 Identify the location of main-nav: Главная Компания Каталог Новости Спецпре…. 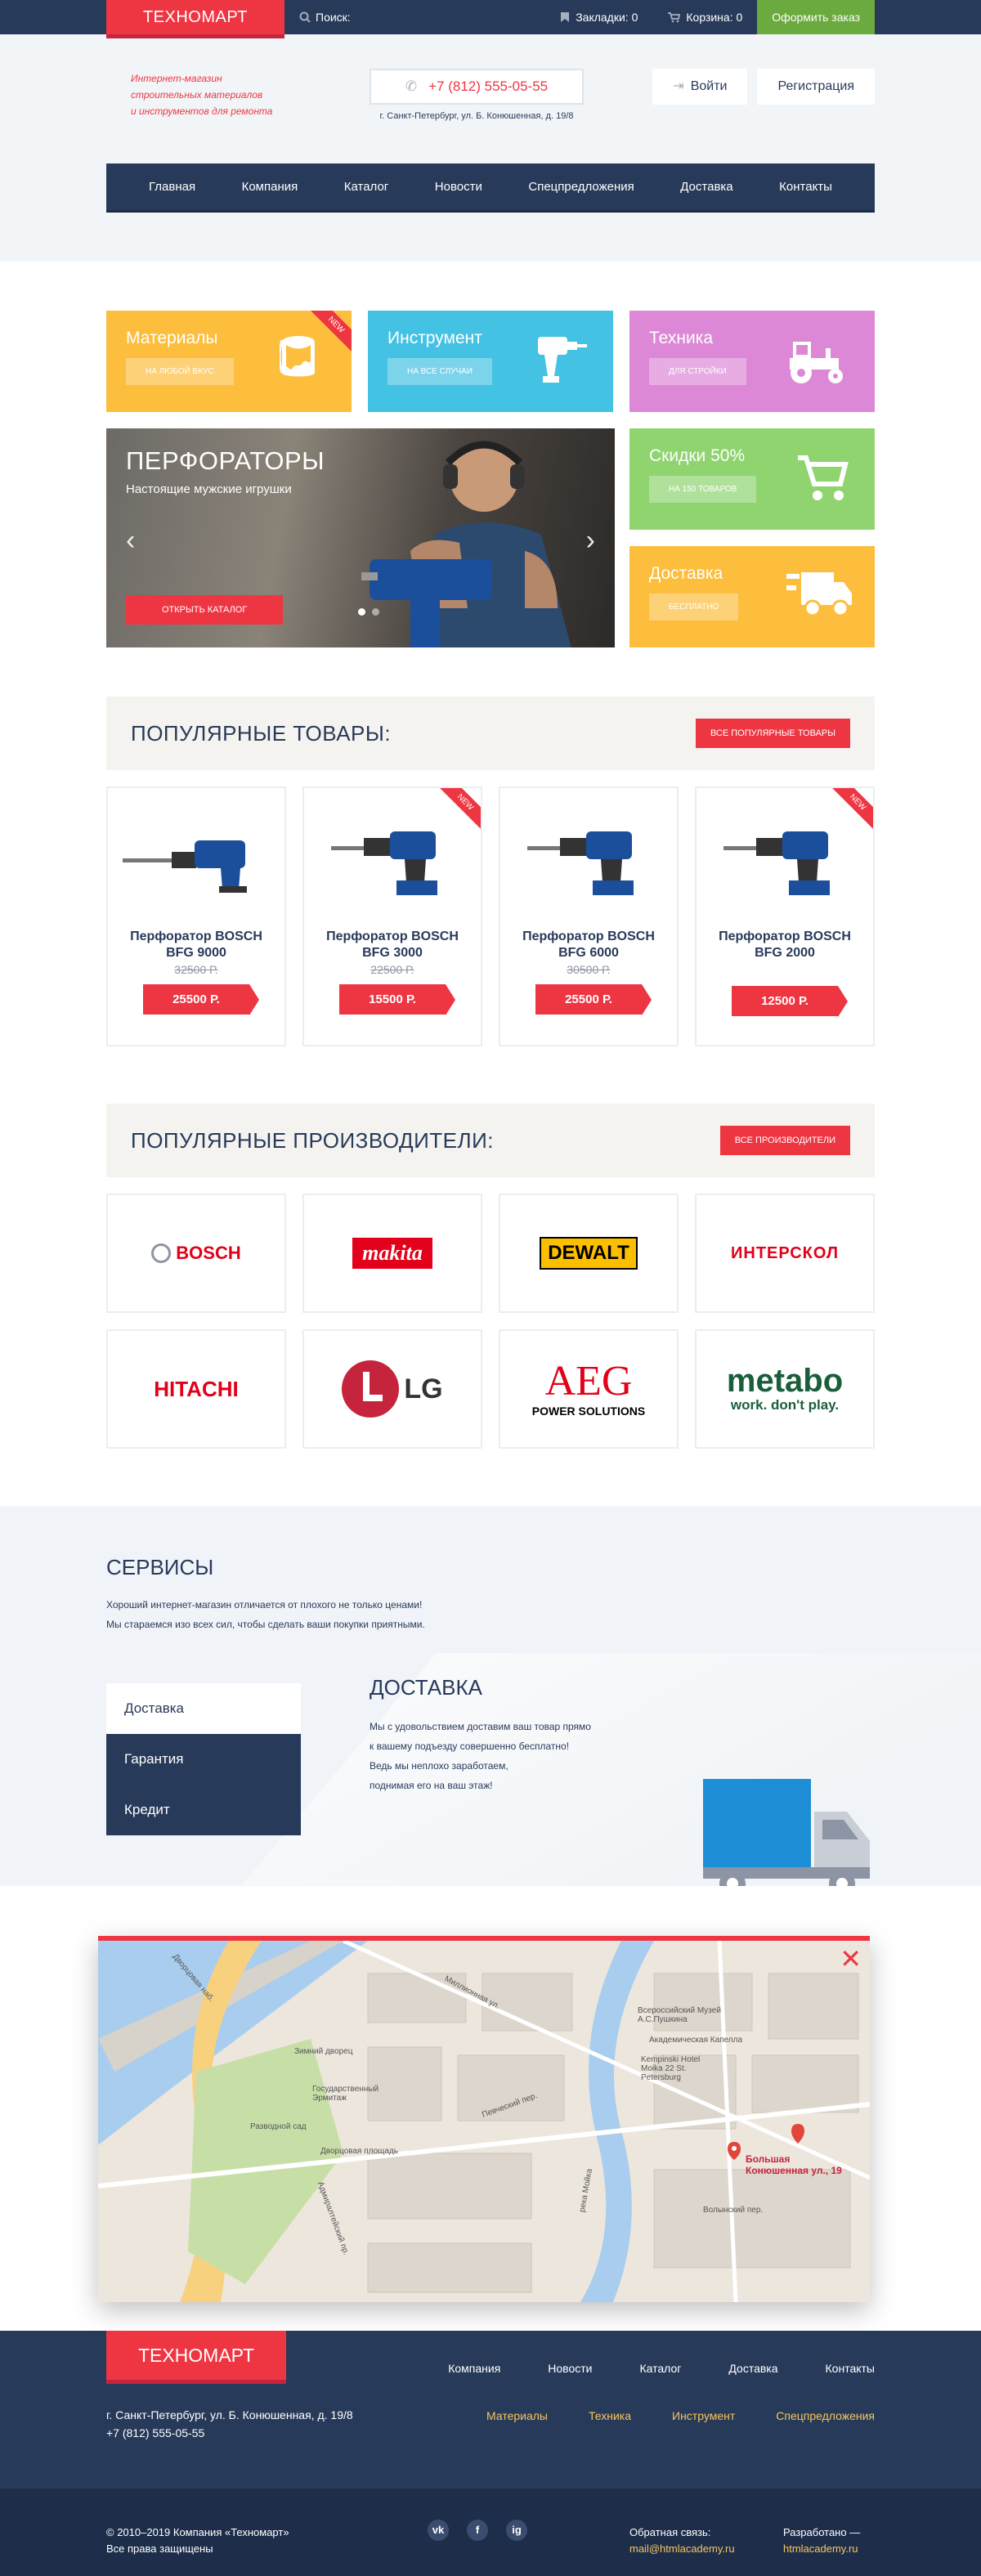
(490, 188).